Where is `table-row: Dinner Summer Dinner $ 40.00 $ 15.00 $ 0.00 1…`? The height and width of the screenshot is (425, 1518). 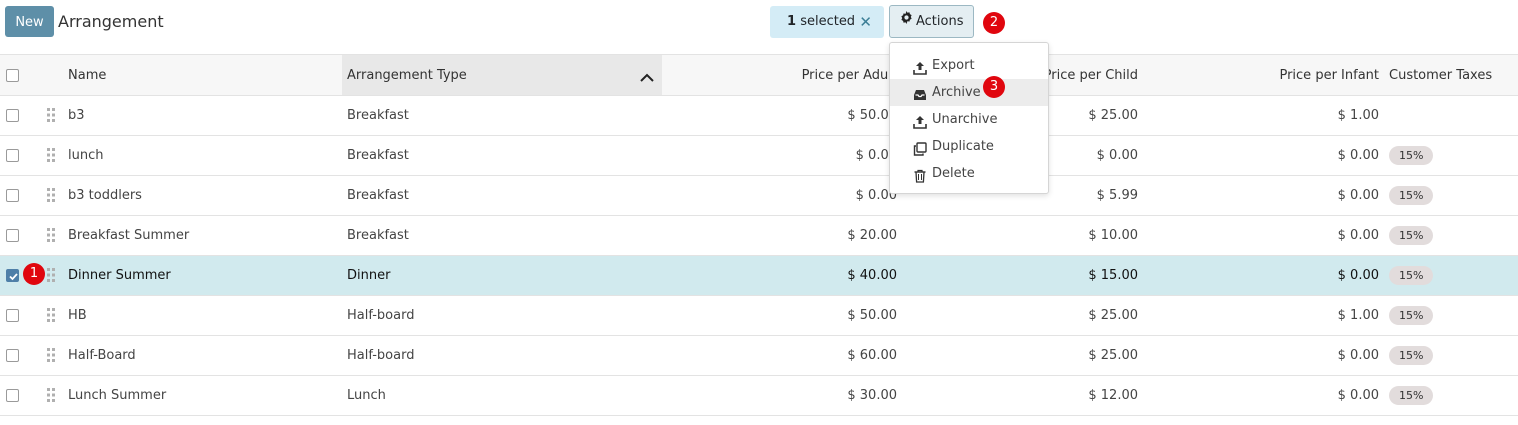 table-row: Dinner Summer Dinner $ 40.00 $ 15.00 $ 0.00 1… is located at coordinates (759, 276).